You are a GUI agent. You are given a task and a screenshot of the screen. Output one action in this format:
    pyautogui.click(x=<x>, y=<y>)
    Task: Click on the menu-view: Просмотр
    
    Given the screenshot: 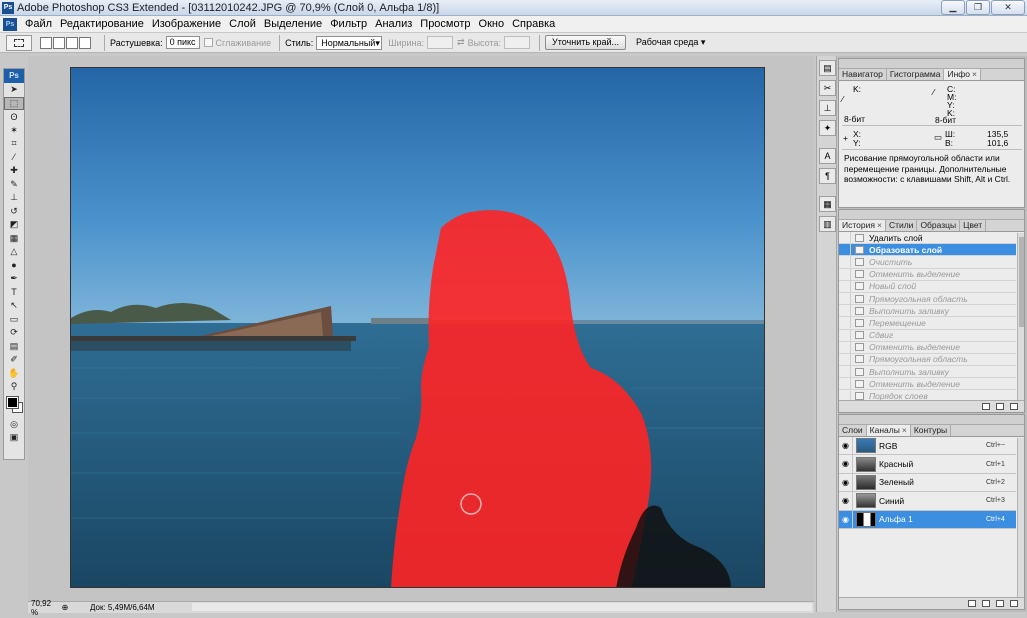 What is the action you would take?
    pyautogui.click(x=445, y=24)
    